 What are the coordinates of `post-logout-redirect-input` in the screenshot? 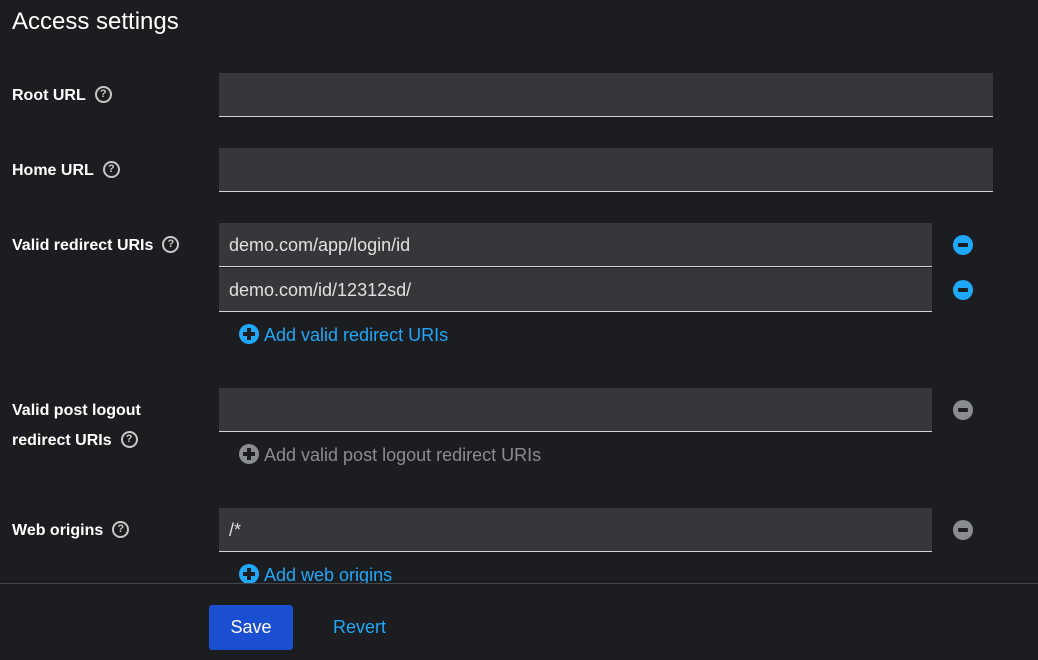 It's located at (575, 410).